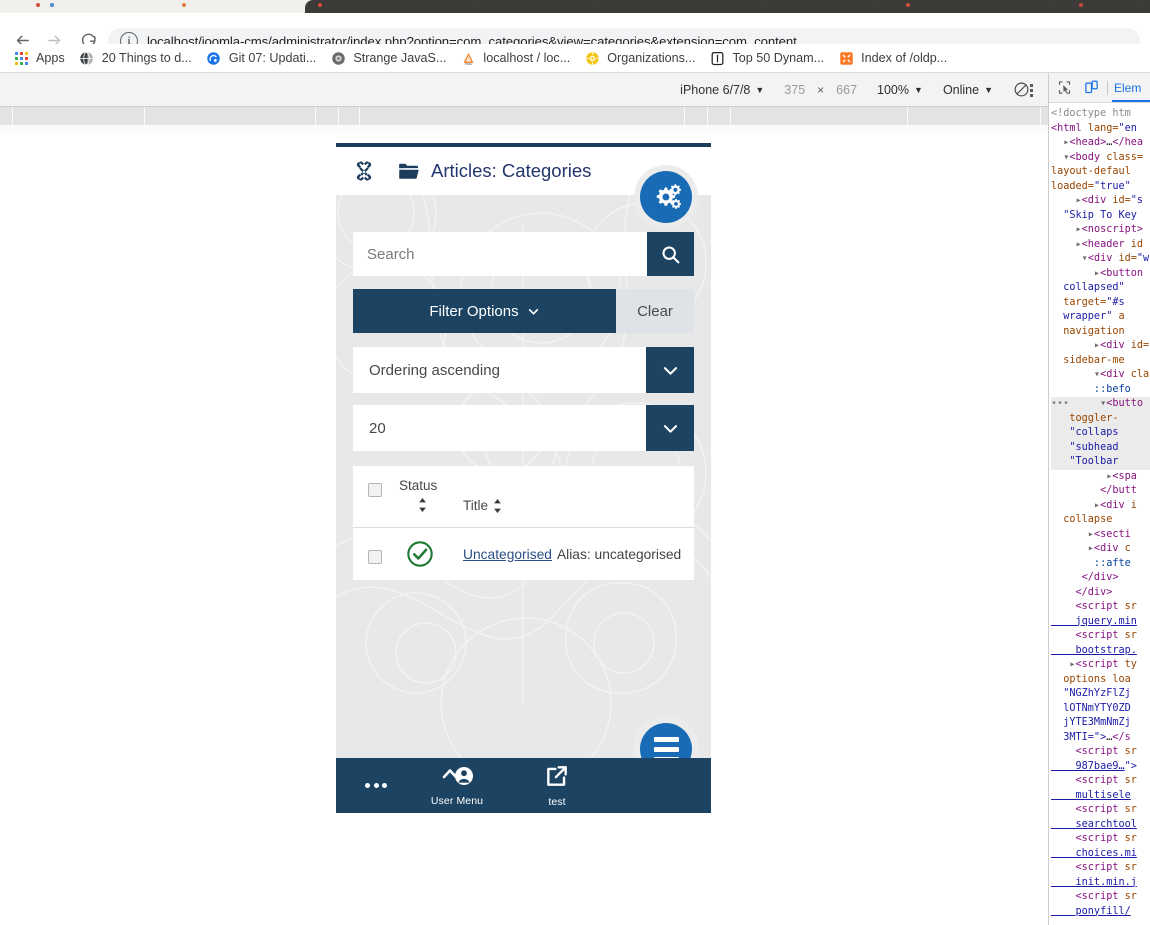 The image size is (1150, 925). What do you see at coordinates (1100, 129) in the screenshot?
I see `dom-code-line: <html lang="en` at bounding box center [1100, 129].